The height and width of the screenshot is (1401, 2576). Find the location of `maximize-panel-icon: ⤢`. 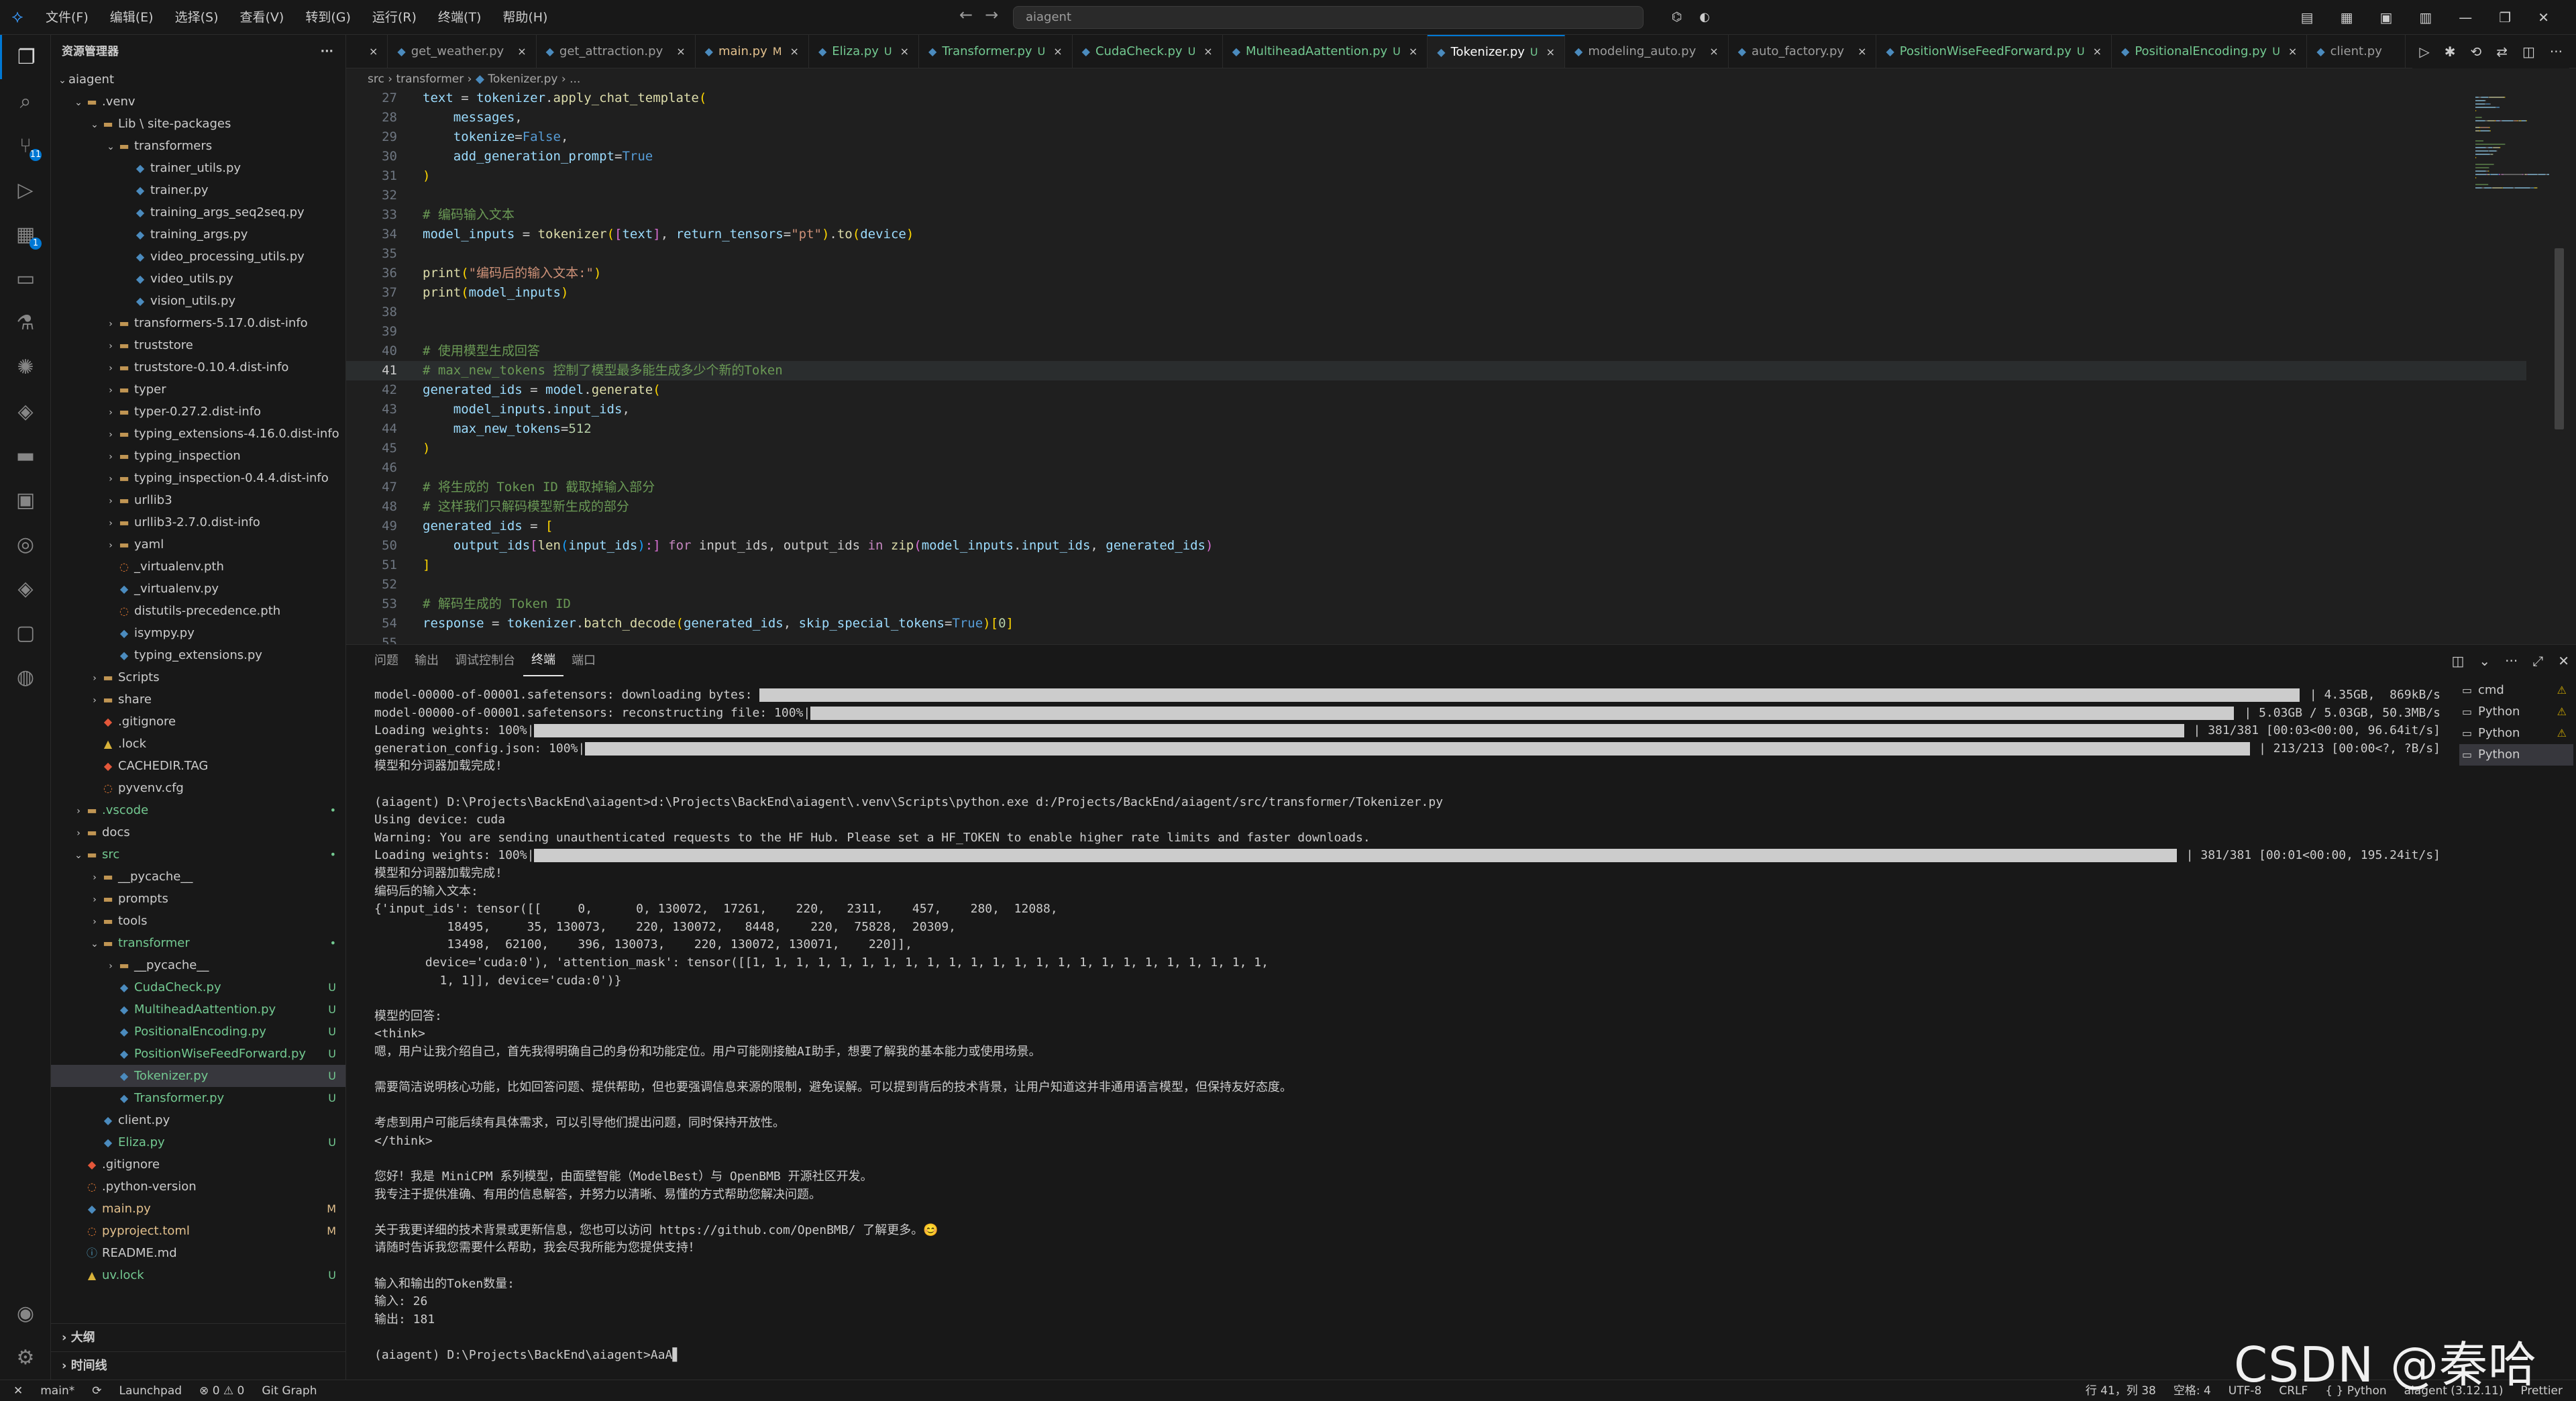

maximize-panel-icon: ⤢ is located at coordinates (2537, 661).